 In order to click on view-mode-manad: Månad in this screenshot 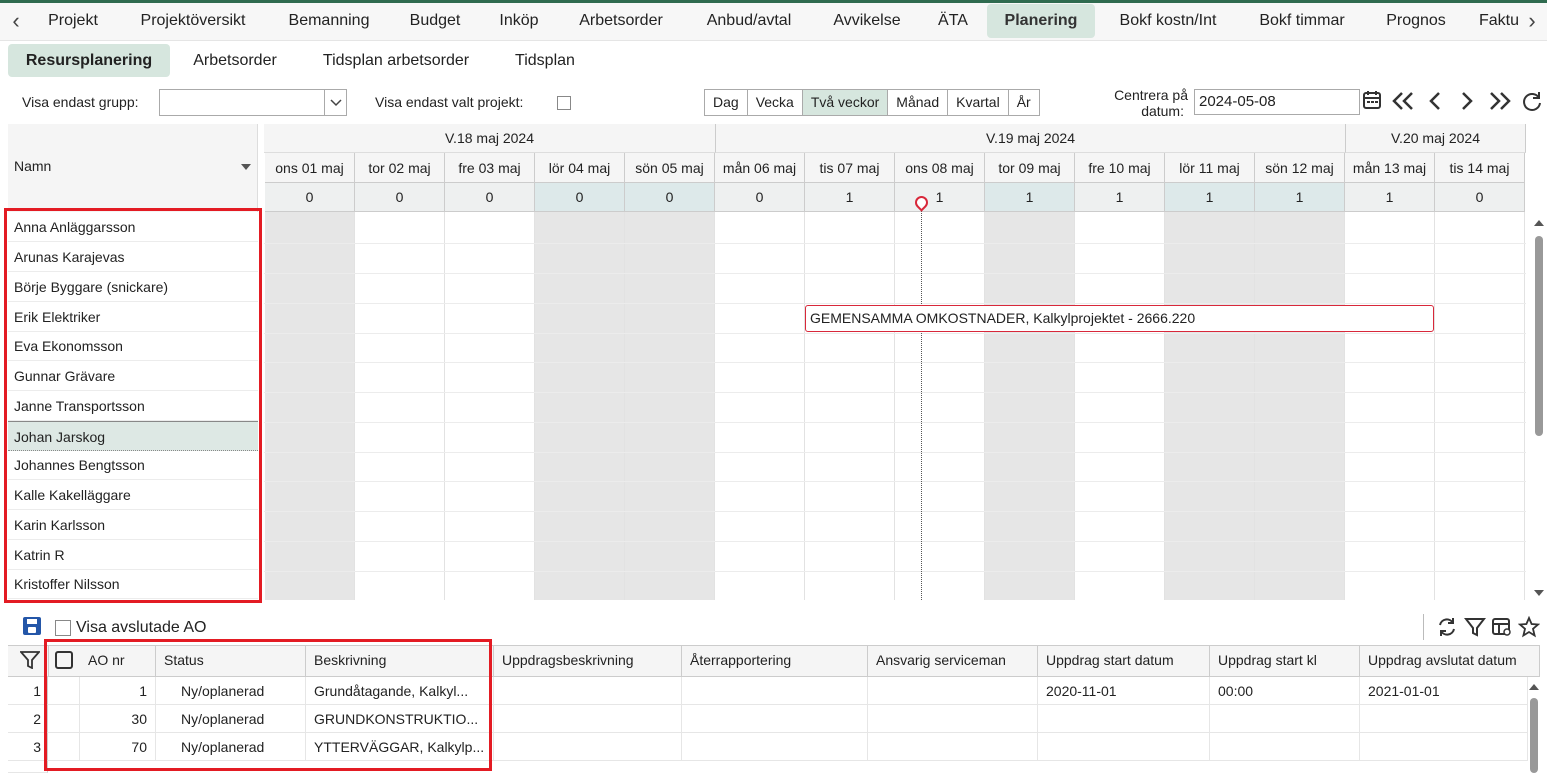, I will do `click(918, 102)`.